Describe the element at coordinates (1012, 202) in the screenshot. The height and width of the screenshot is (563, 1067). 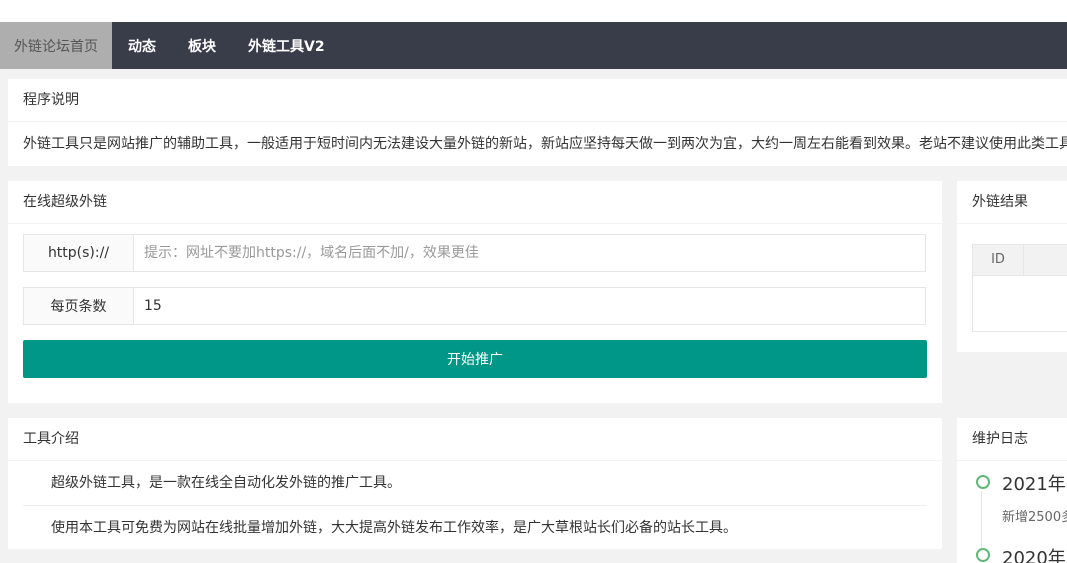
I see `link-result-title: 外链结果` at that location.